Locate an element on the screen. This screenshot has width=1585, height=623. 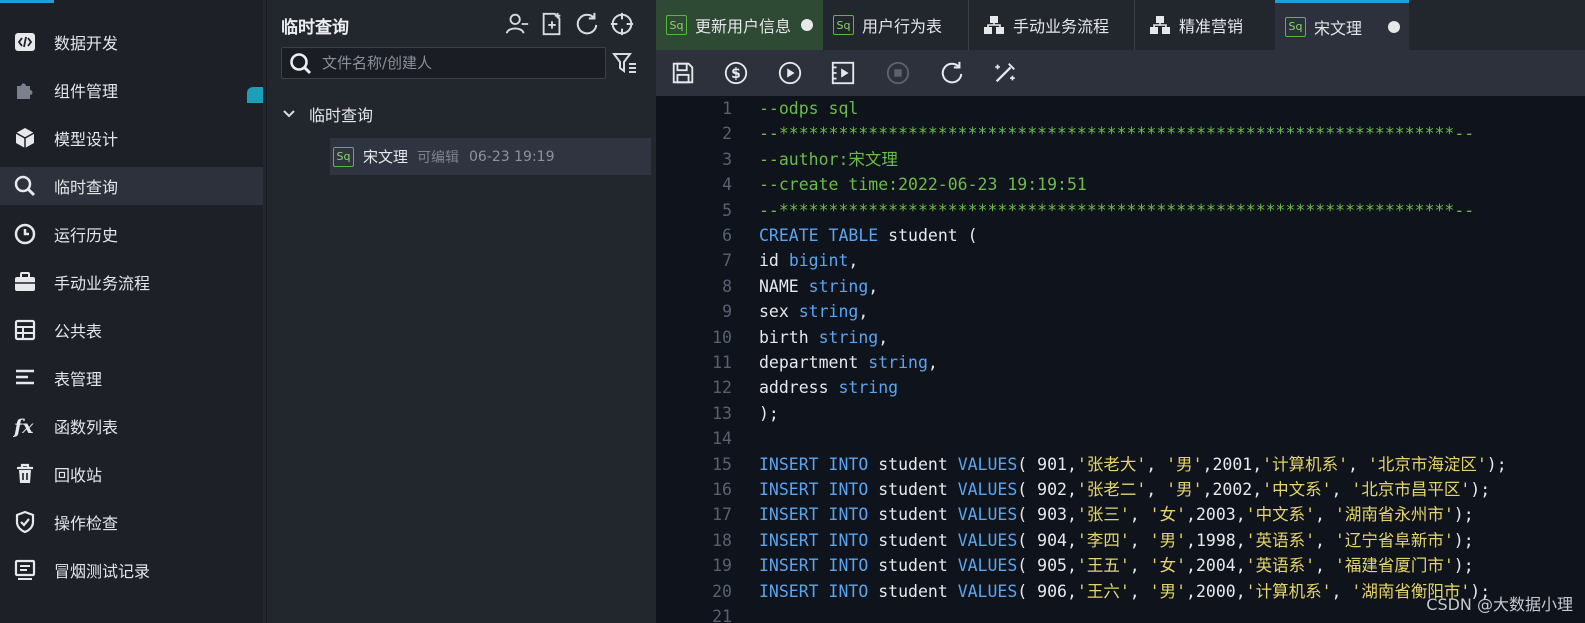
filter-icon is located at coordinates (625, 63).